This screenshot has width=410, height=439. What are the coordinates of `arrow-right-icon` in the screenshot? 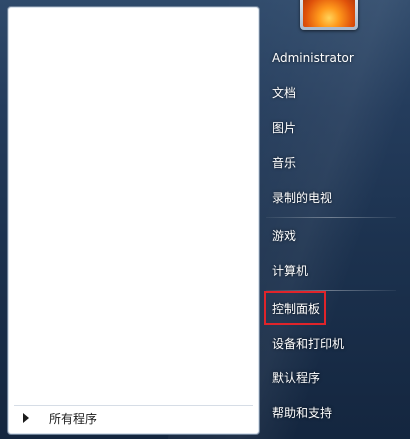 It's located at (26, 418).